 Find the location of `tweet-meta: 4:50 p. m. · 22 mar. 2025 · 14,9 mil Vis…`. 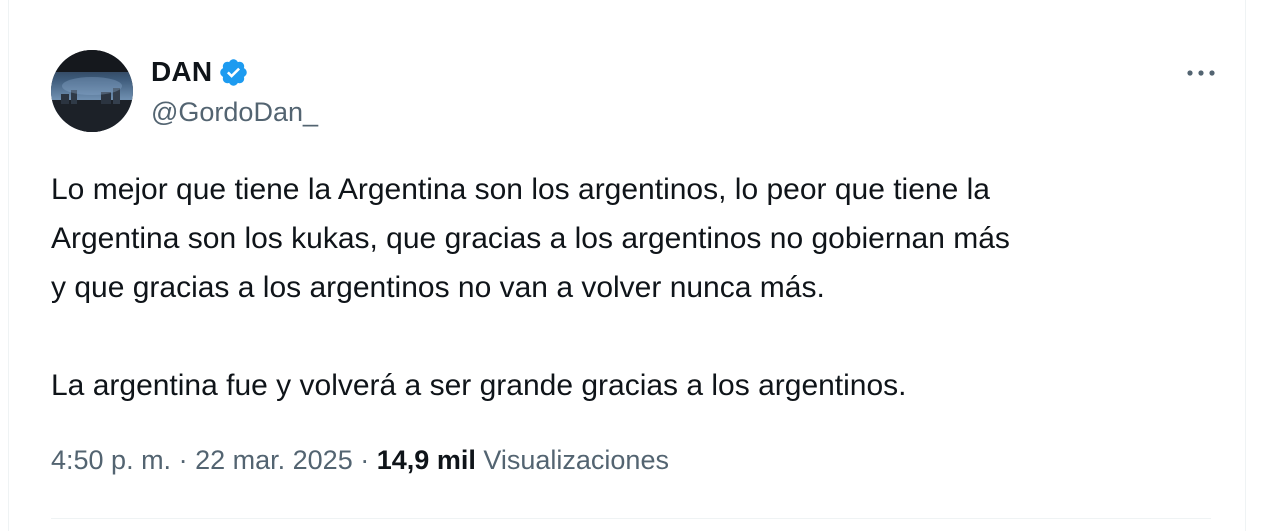

tweet-meta: 4:50 p. m. · 22 mar. 2025 · 14,9 mil Vis… is located at coordinates (360, 460).